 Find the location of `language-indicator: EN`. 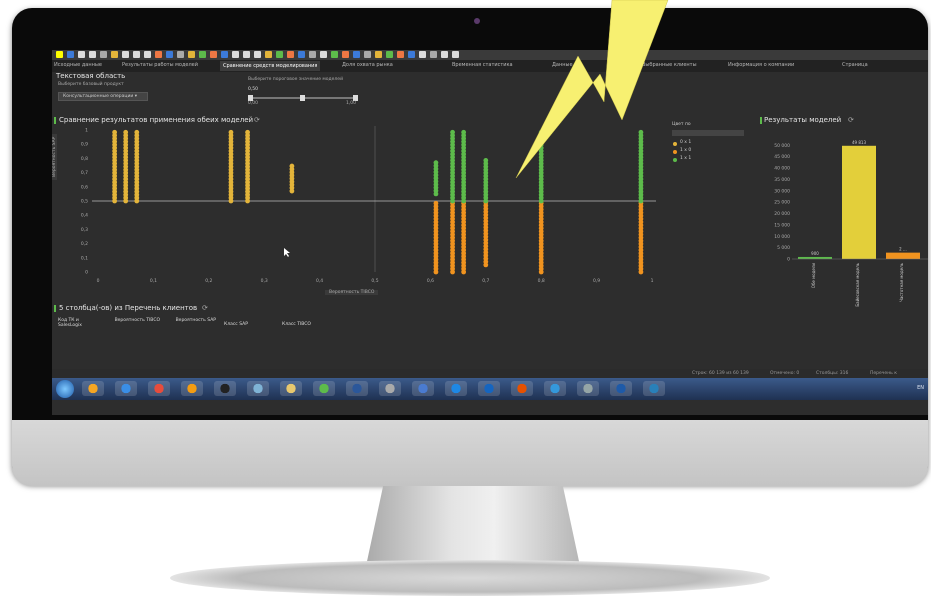

language-indicator: EN is located at coordinates (920, 388).